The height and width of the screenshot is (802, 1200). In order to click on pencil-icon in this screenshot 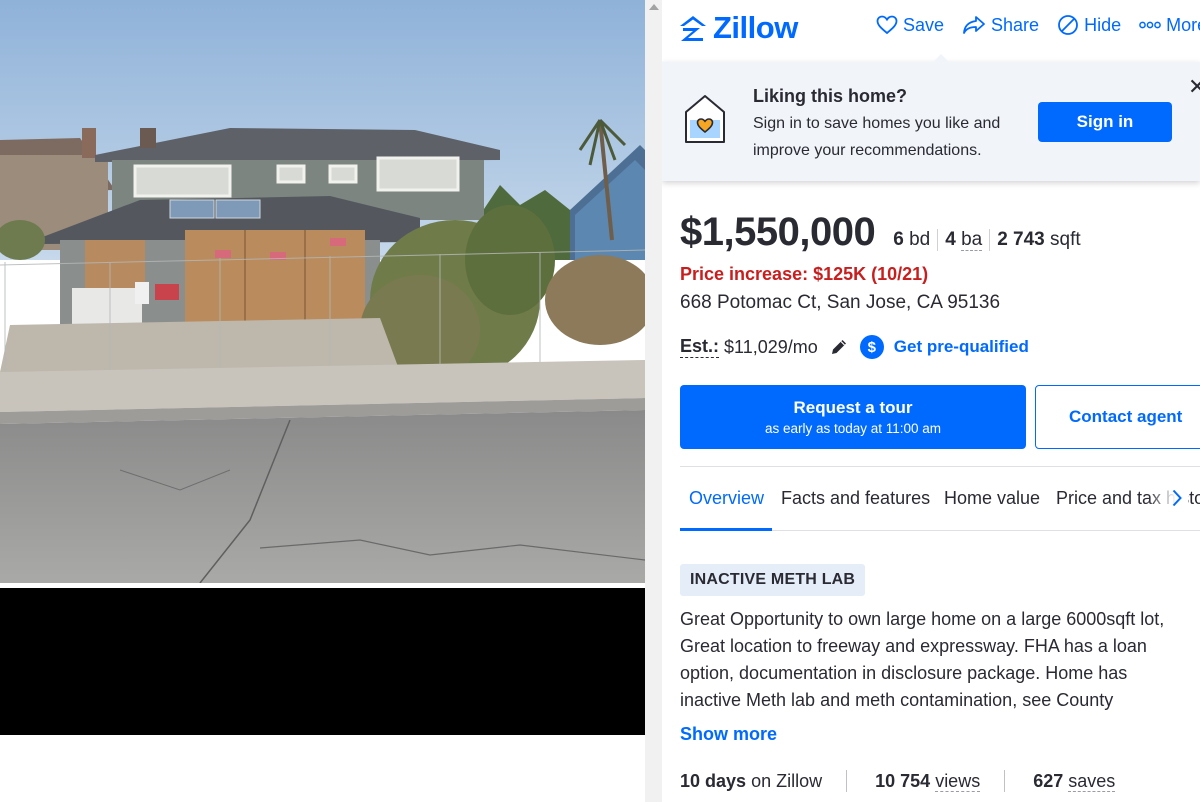, I will do `click(839, 347)`.